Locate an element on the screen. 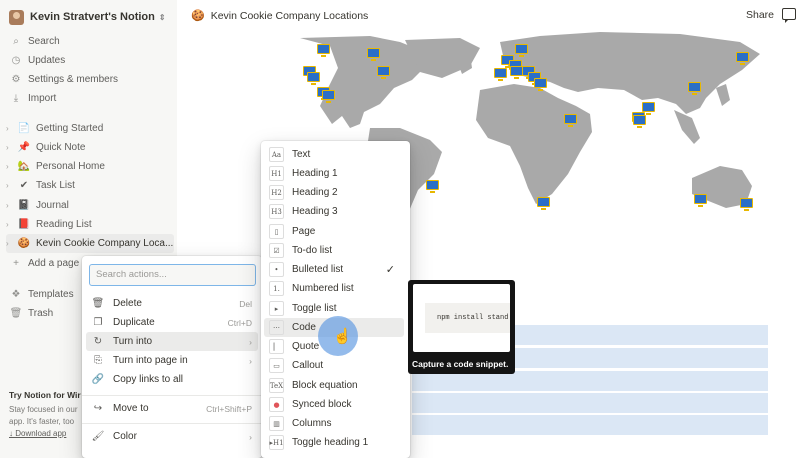  turn-into-page: ▯ Page is located at coordinates (334, 231).